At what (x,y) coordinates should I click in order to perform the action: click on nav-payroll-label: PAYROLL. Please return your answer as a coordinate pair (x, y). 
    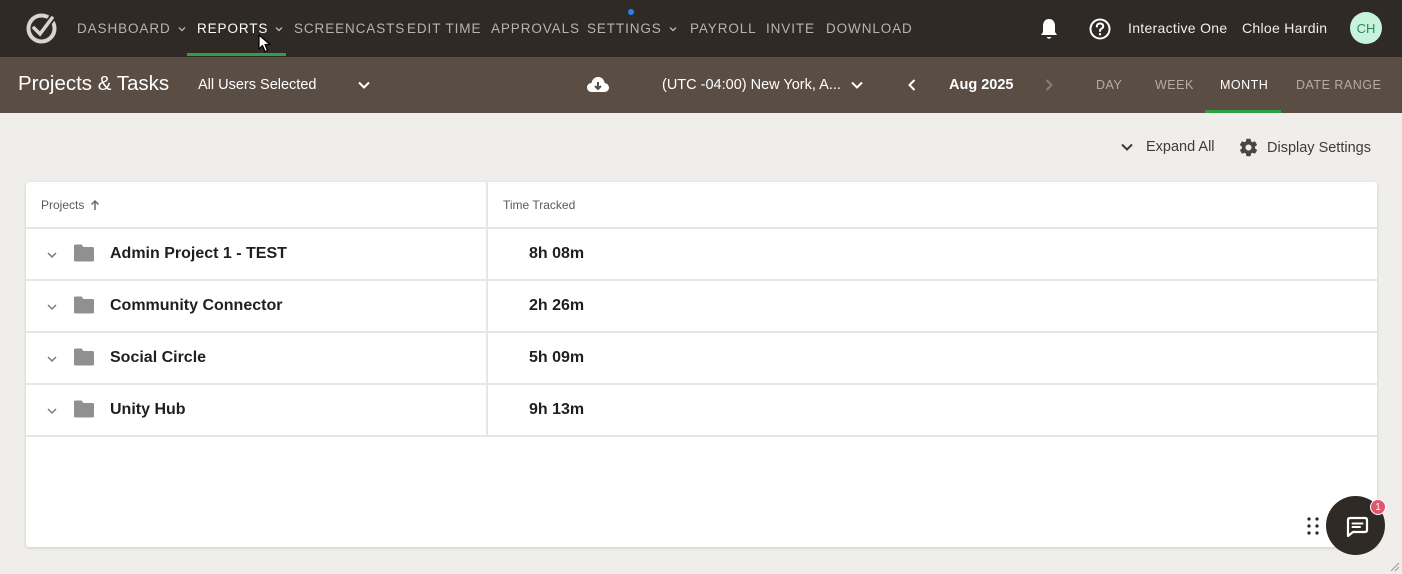
    Looking at the image, I should click on (723, 28).